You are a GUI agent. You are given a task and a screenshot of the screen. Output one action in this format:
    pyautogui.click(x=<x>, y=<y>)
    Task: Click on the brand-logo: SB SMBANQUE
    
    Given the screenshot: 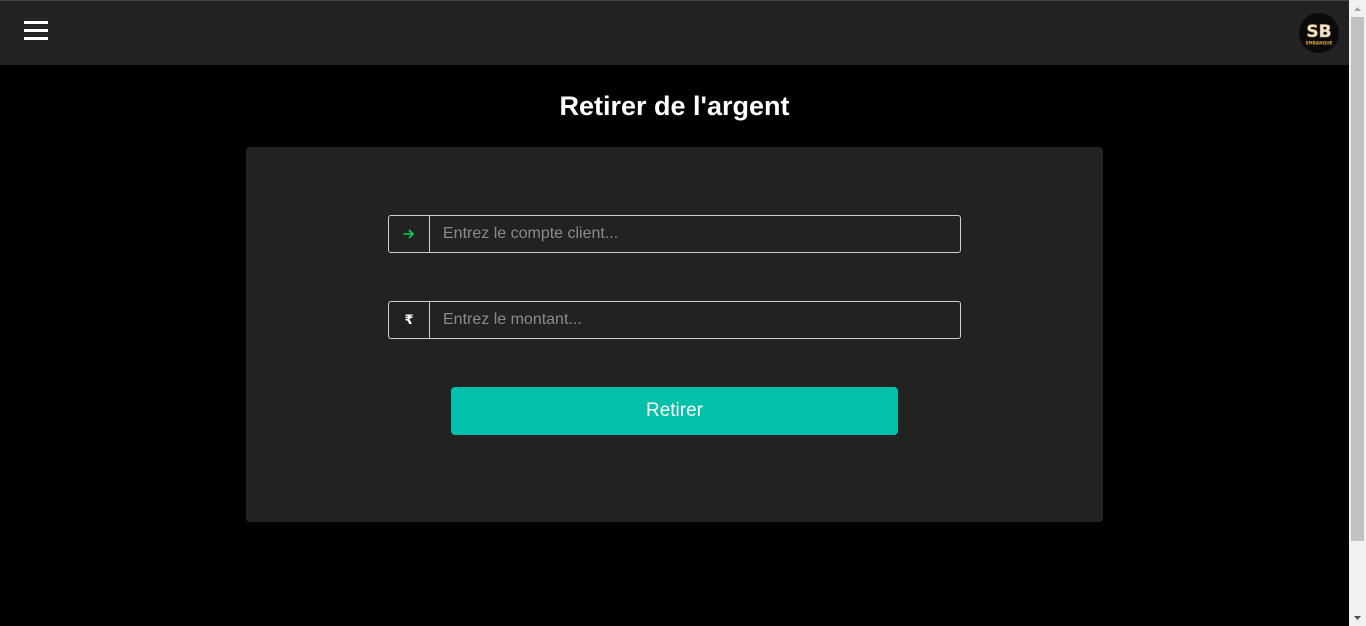 What is the action you would take?
    pyautogui.click(x=1319, y=33)
    